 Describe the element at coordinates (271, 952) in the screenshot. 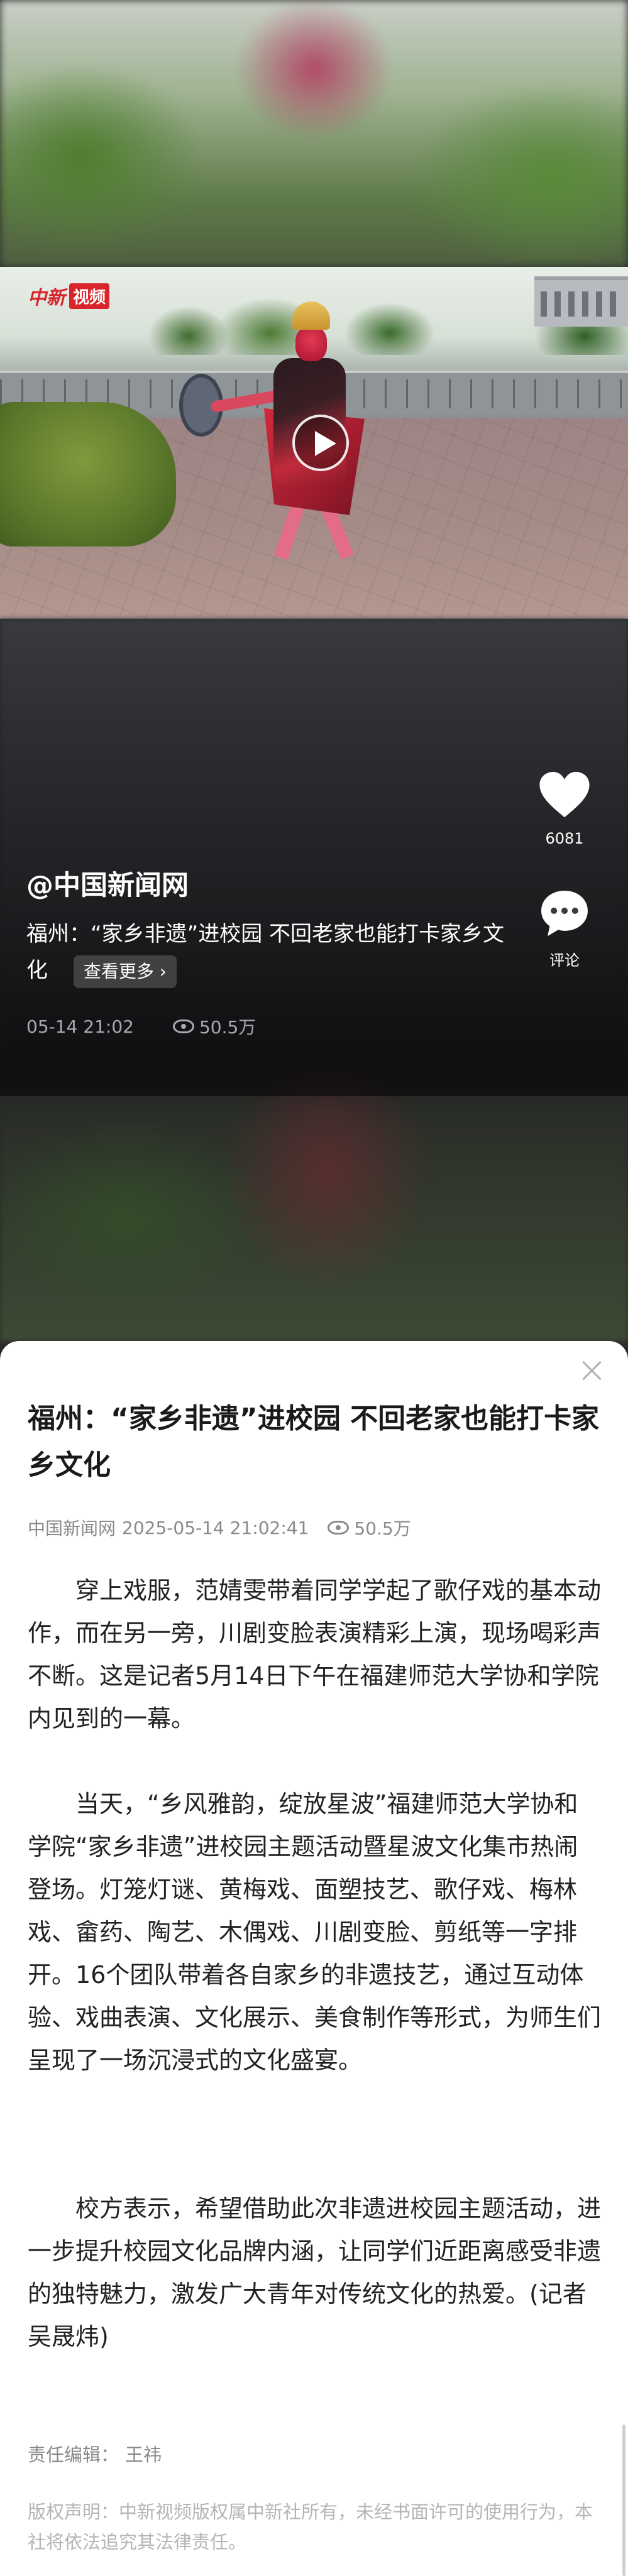

I see `video-caption: 福州：“家乡非遗”进校园 不回老家也能打卡家乡文化 查看更多 ›` at that location.